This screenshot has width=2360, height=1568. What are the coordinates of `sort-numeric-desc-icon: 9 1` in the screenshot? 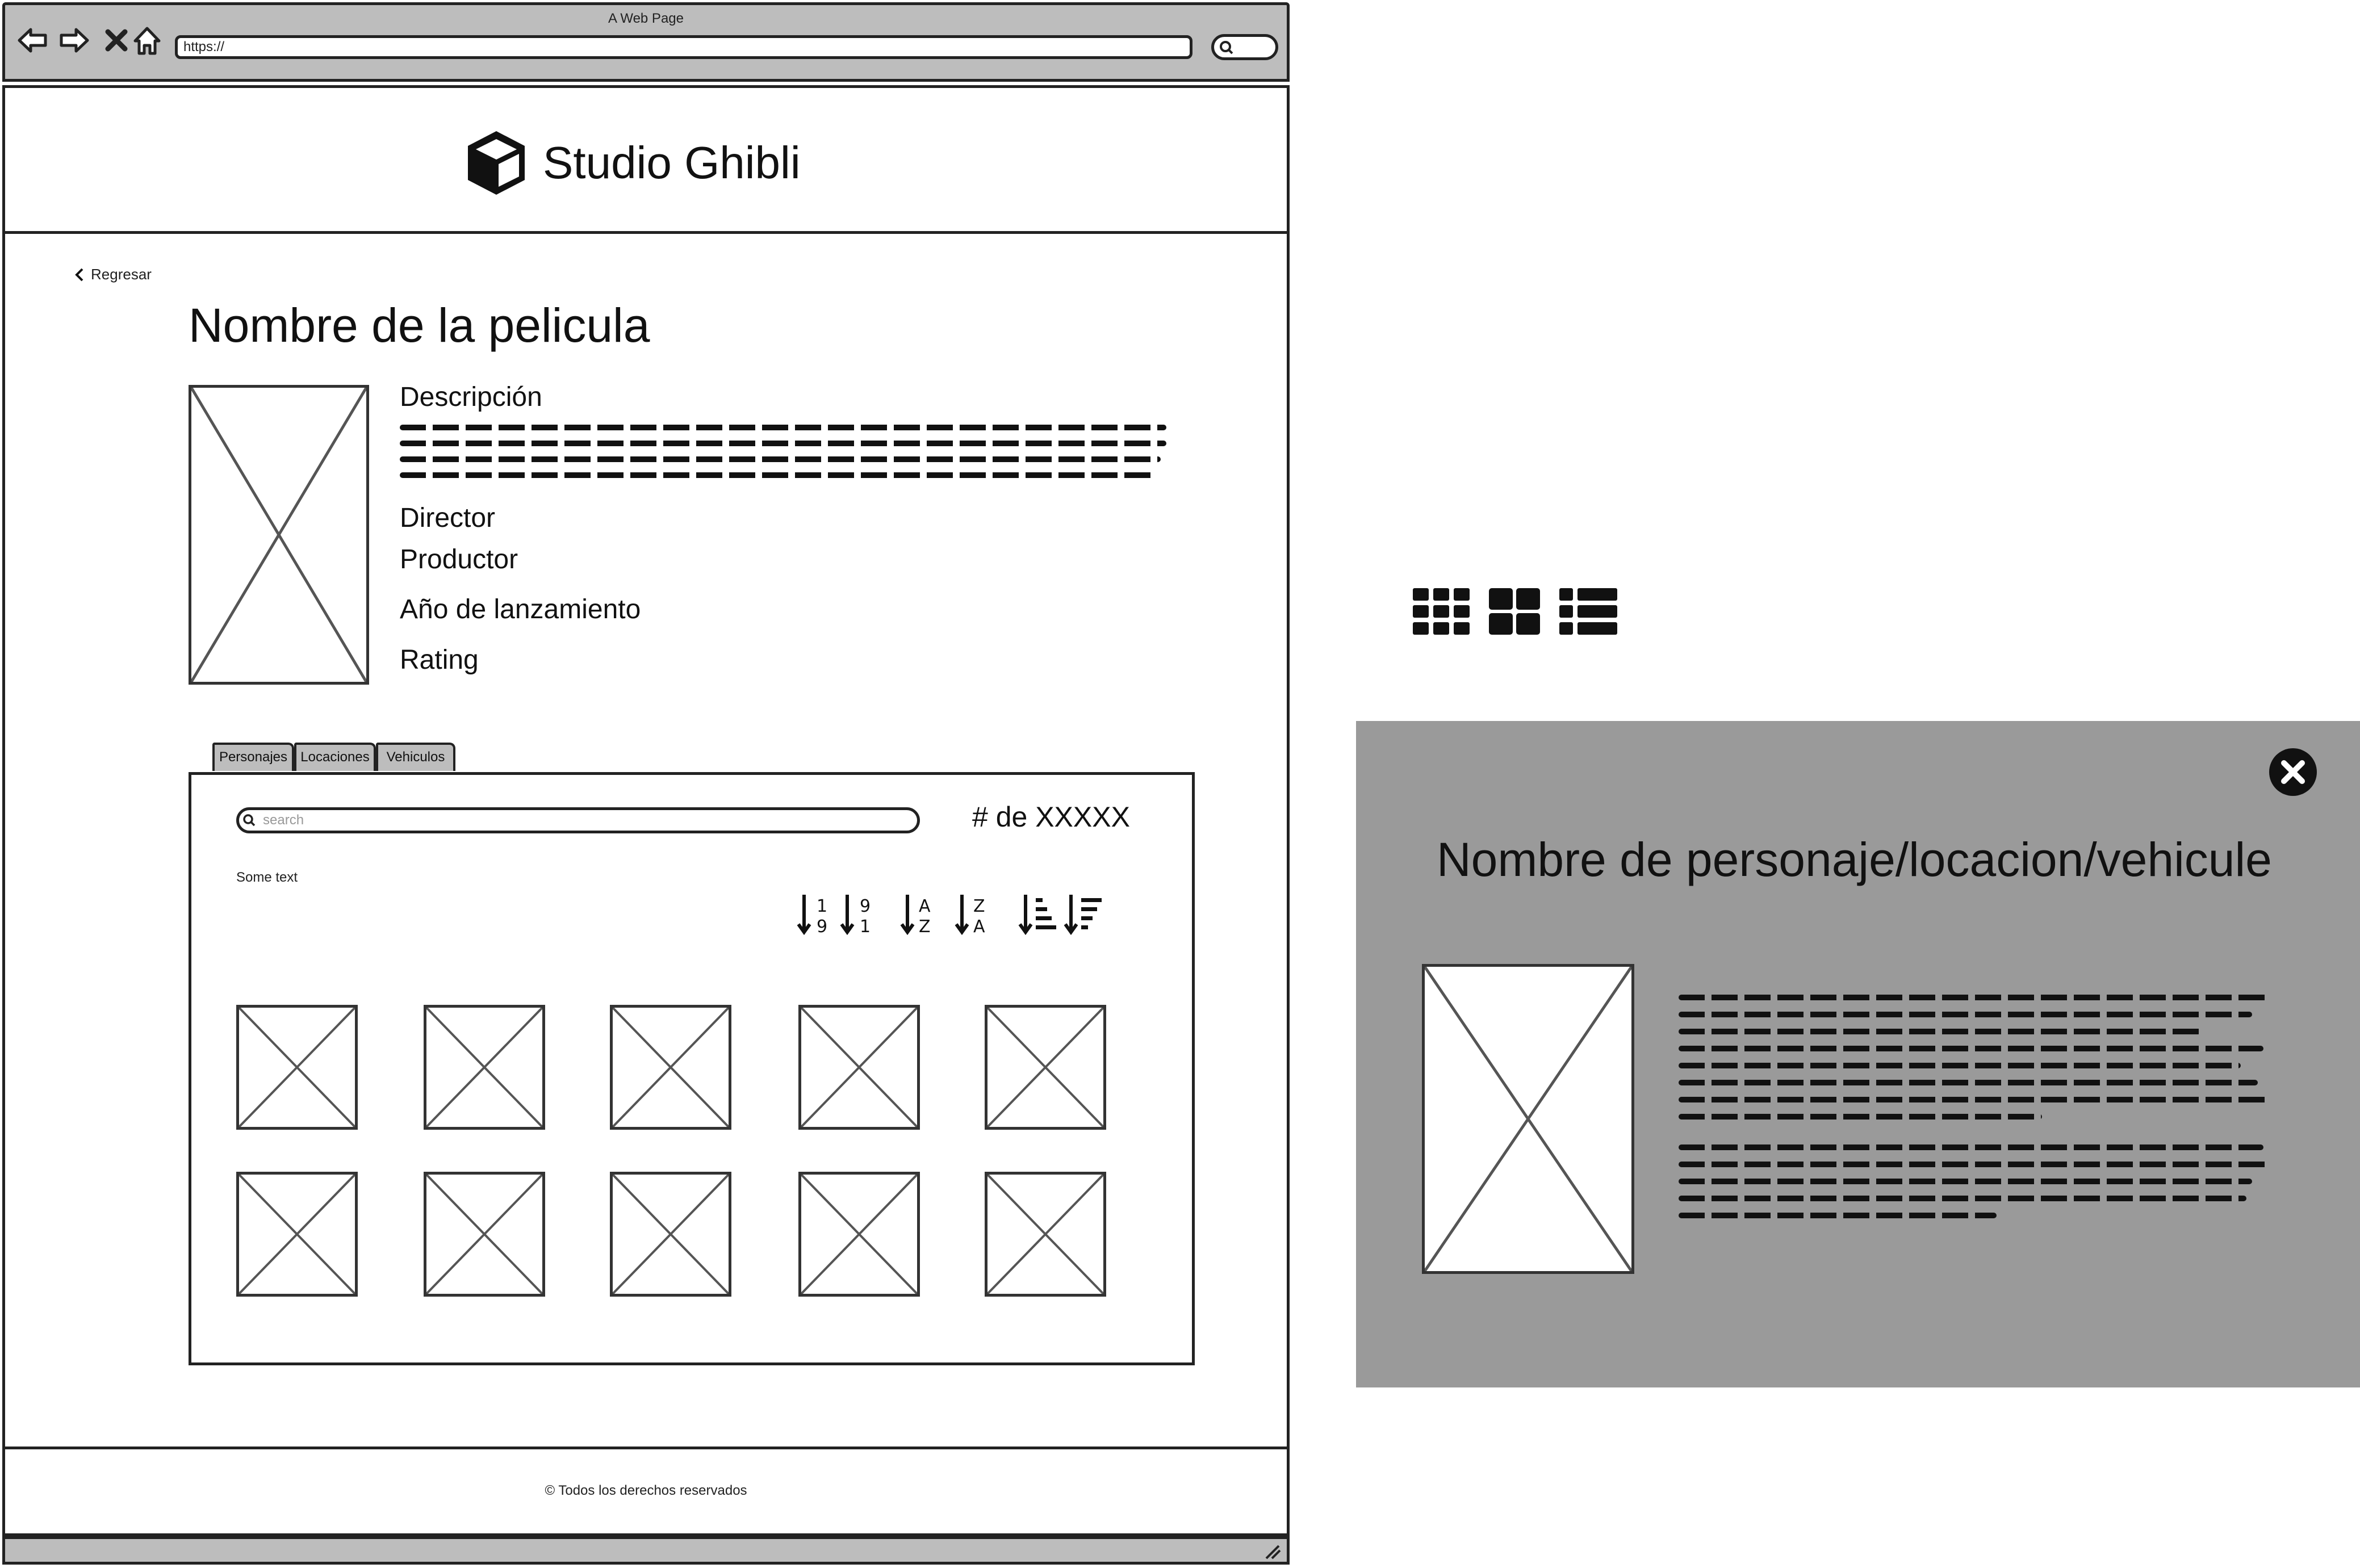 It's located at (859, 916).